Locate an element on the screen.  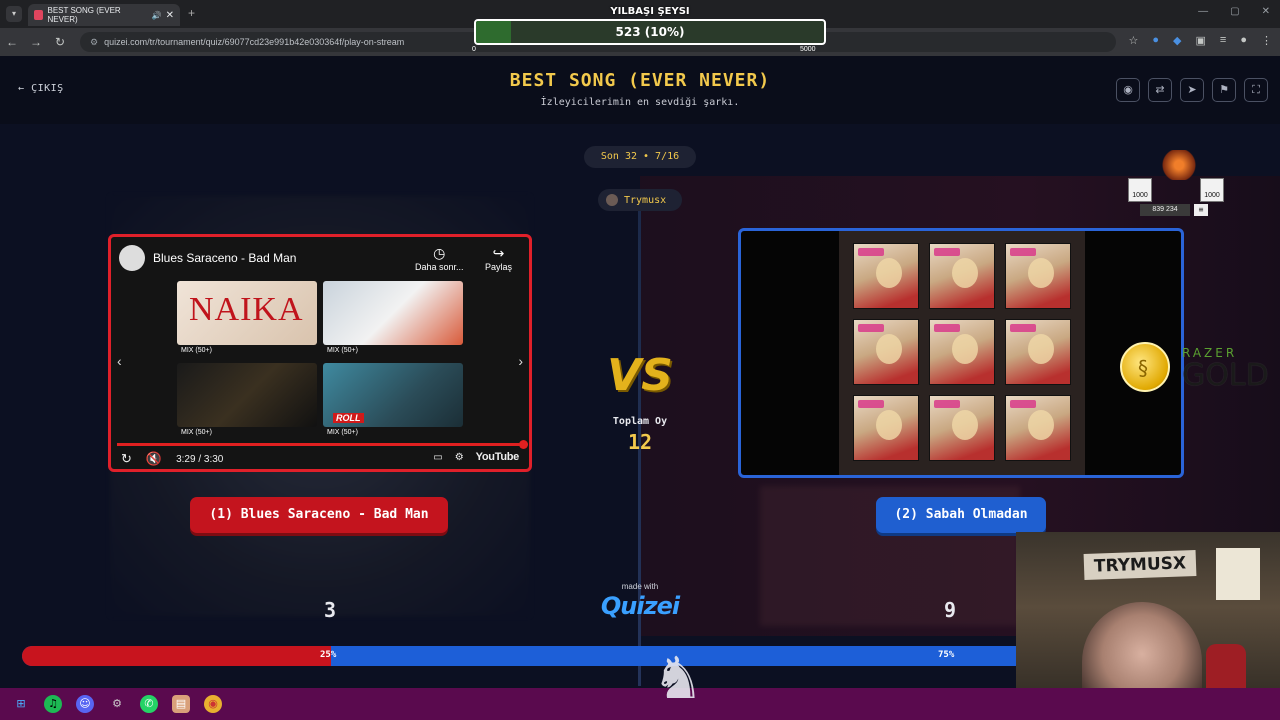
album-art-grid is located at coordinates (962, 353).